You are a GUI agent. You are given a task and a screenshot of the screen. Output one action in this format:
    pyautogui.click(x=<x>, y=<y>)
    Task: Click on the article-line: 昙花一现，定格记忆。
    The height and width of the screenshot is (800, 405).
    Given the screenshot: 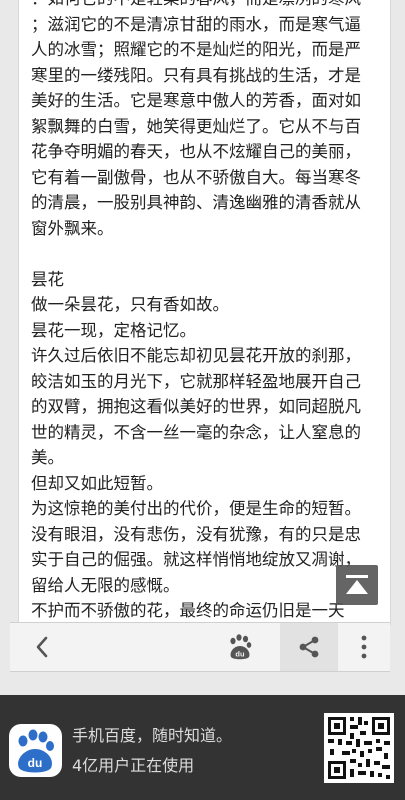 What is the action you would take?
    pyautogui.click(x=113, y=330)
    